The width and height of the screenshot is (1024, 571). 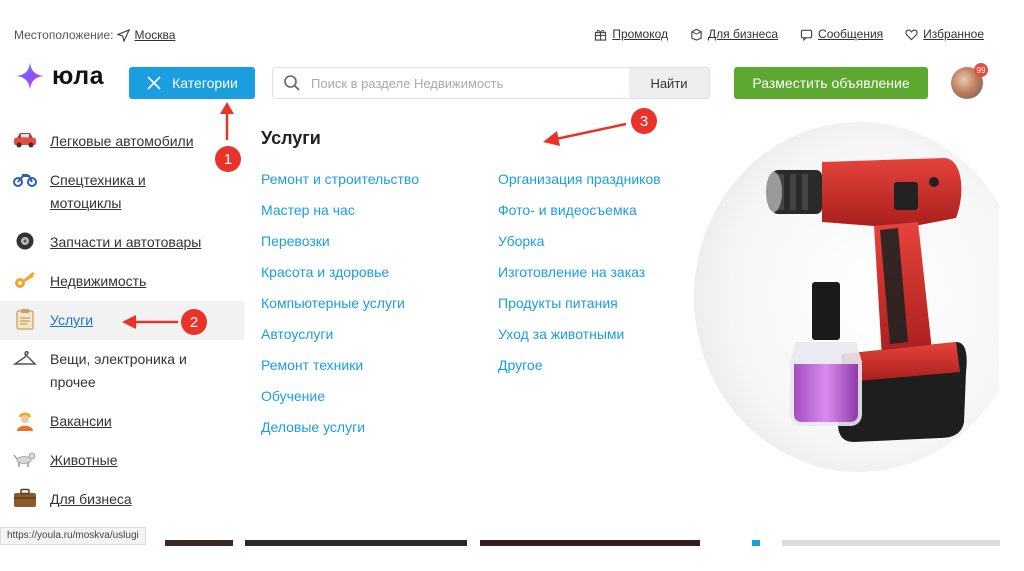 I want to click on status-url: https://youla.ru/moskva/uslugi, so click(x=73, y=536).